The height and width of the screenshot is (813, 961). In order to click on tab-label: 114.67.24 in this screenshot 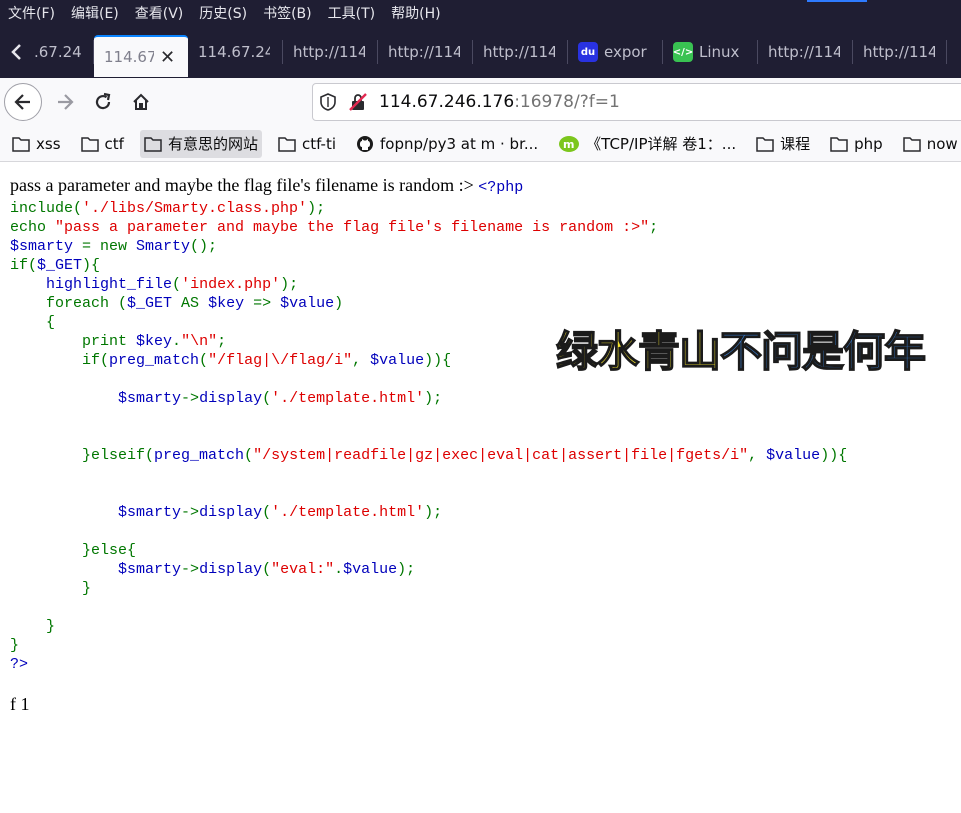, I will do `click(234, 52)`.